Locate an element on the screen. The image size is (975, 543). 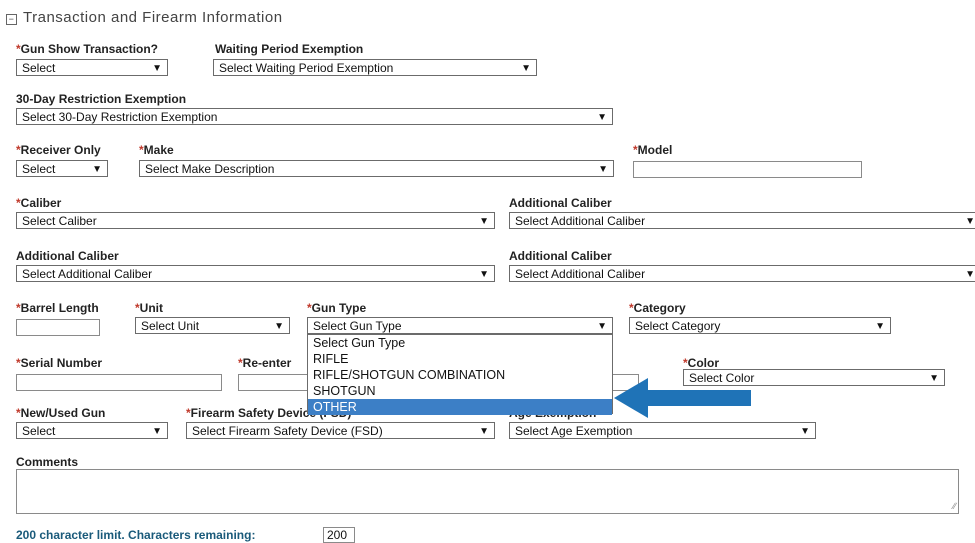
serial-number-label: *Serial Number is located at coordinates (59, 363).